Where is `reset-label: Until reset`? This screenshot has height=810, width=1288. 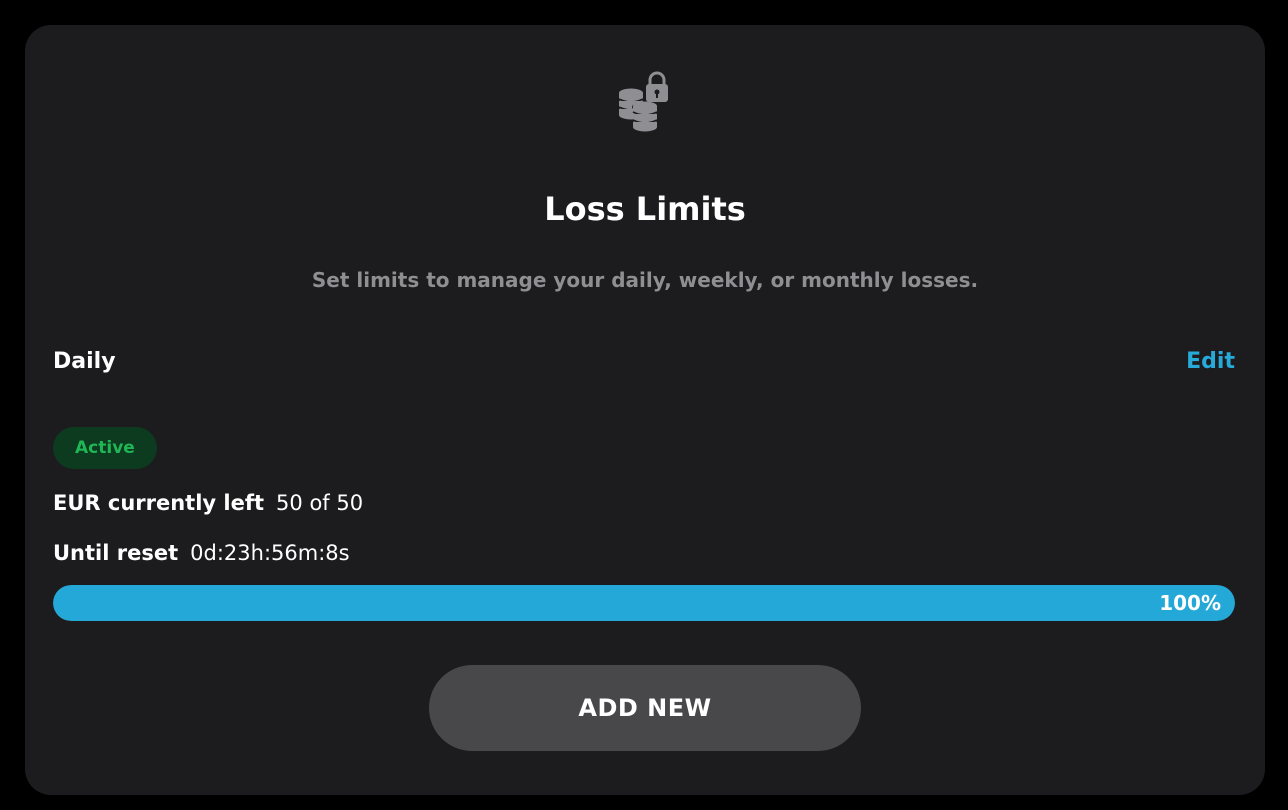 reset-label: Until reset is located at coordinates (116, 553).